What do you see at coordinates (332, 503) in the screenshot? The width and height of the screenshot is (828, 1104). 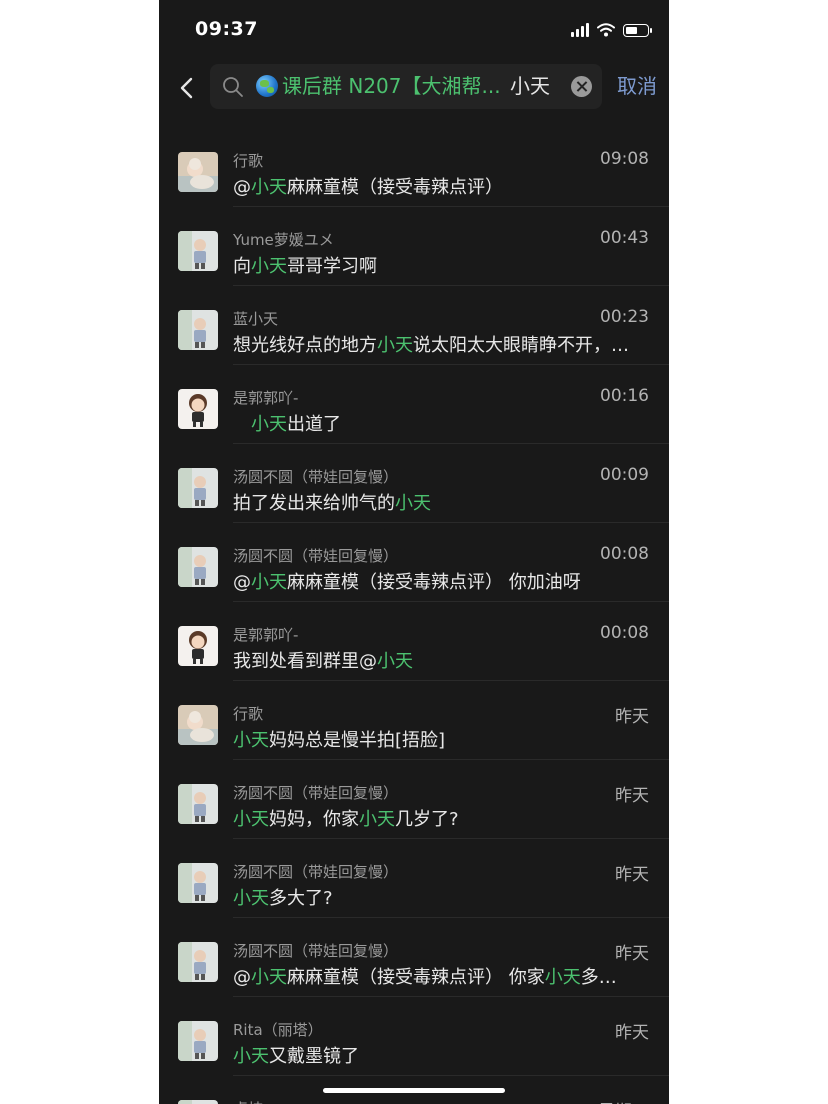 I see `message-snippet: 拍了发出来给帅气的小天` at bounding box center [332, 503].